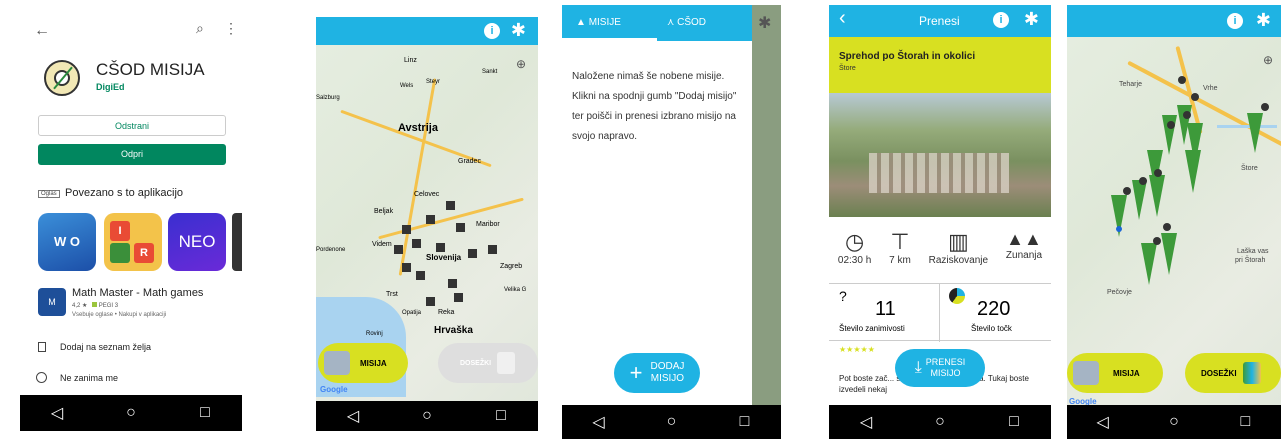 The image size is (1281, 439). What do you see at coordinates (900, 253) in the screenshot?
I see `distance-stat: ⊤ 7 km` at bounding box center [900, 253].